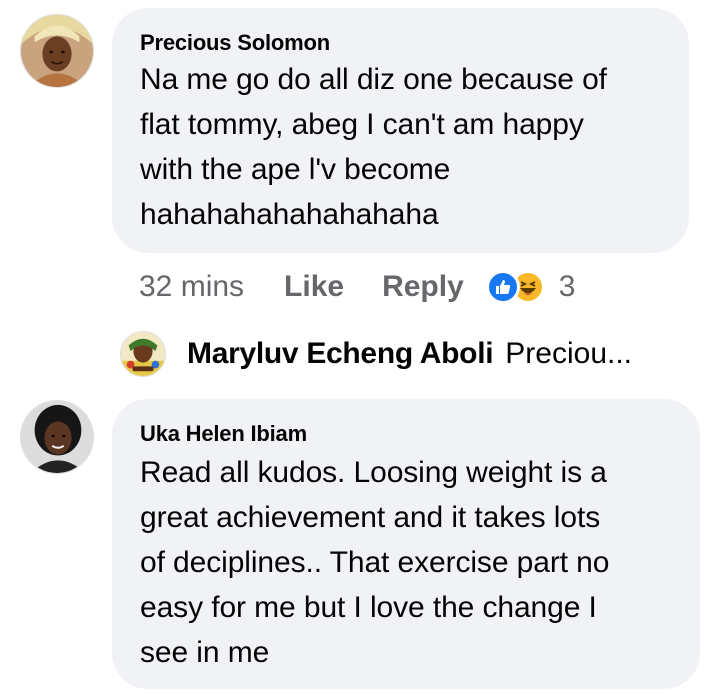 The image size is (720, 692). I want to click on comment-author: Precious Solomon, so click(235, 43).